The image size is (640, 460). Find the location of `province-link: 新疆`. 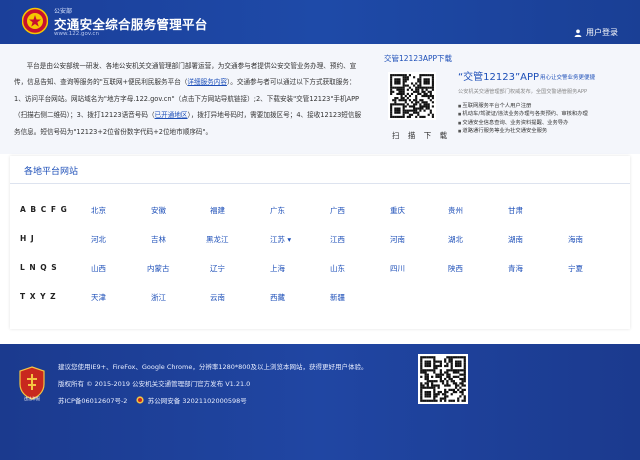

province-link: 新疆 is located at coordinates (337, 297).